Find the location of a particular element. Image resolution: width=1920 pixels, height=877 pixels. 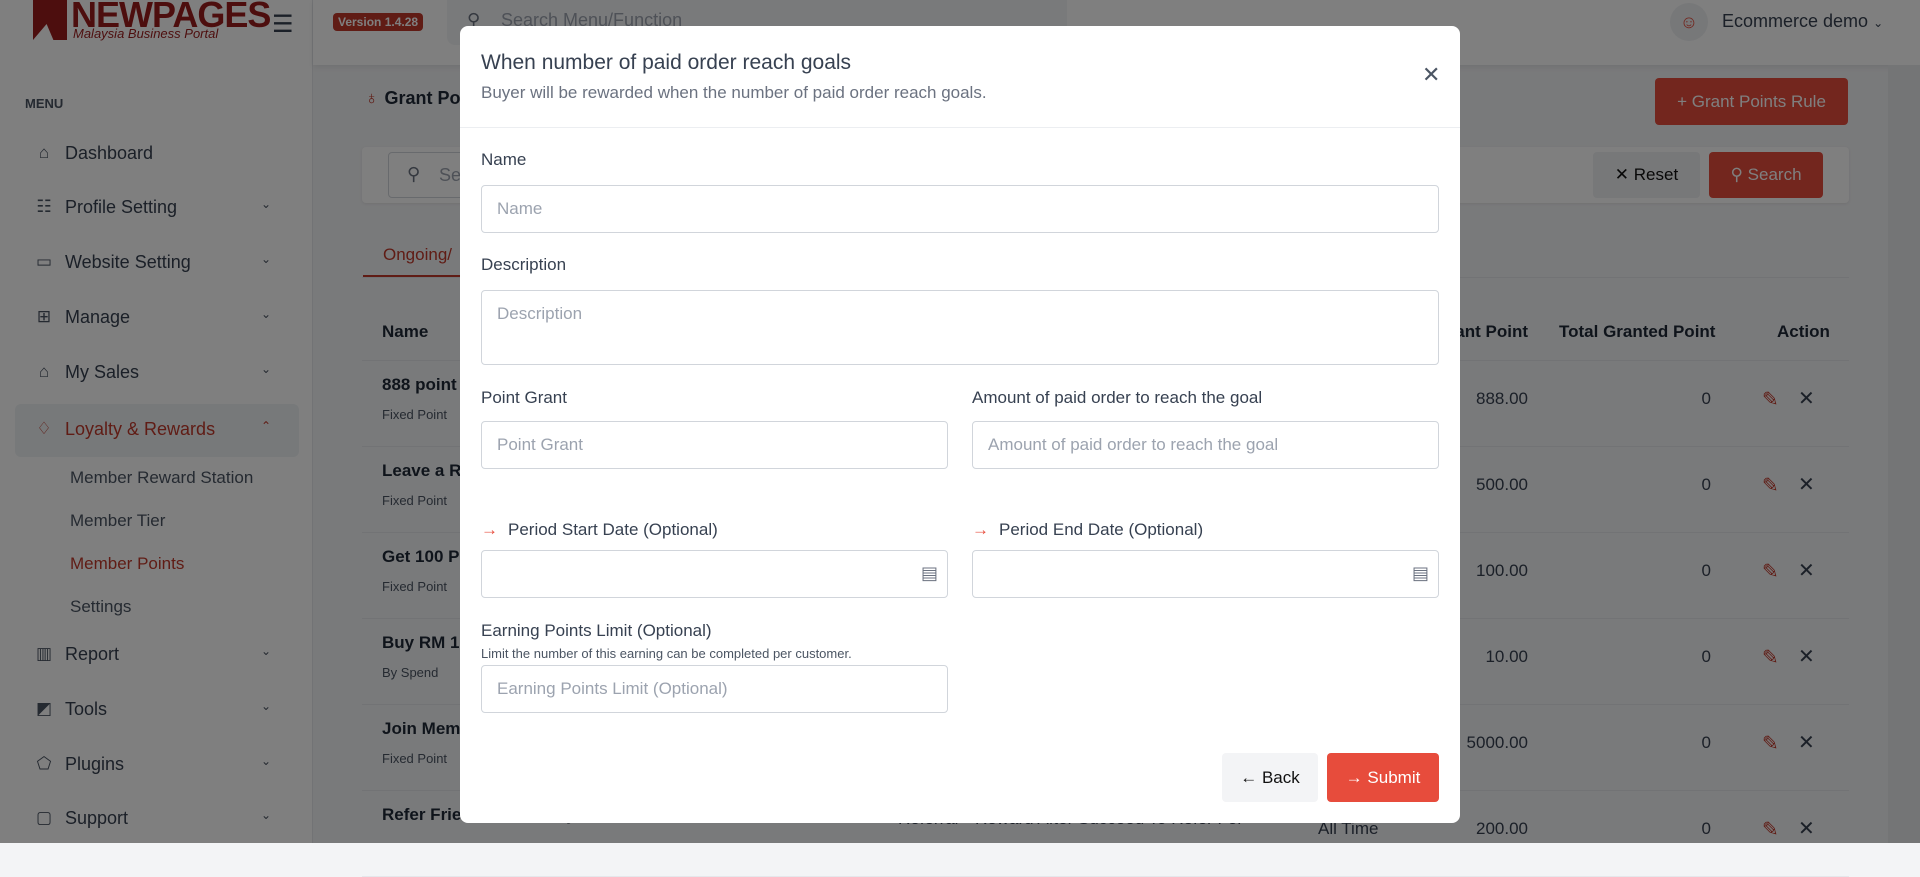

label-text: Period Start Date (Optional) is located at coordinates (613, 529).